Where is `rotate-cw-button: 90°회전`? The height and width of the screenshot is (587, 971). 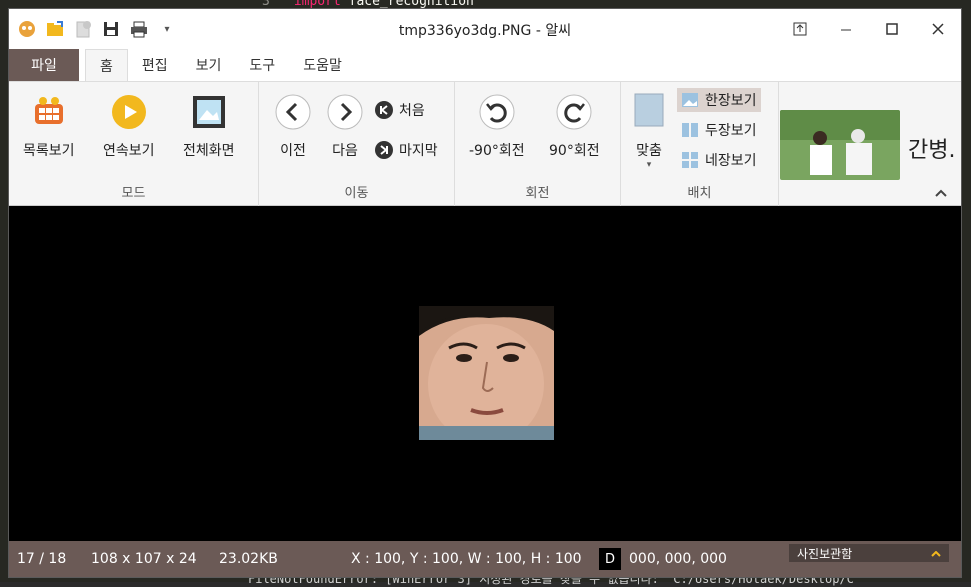
rotate-cw-button: 90°회전 is located at coordinates (574, 126).